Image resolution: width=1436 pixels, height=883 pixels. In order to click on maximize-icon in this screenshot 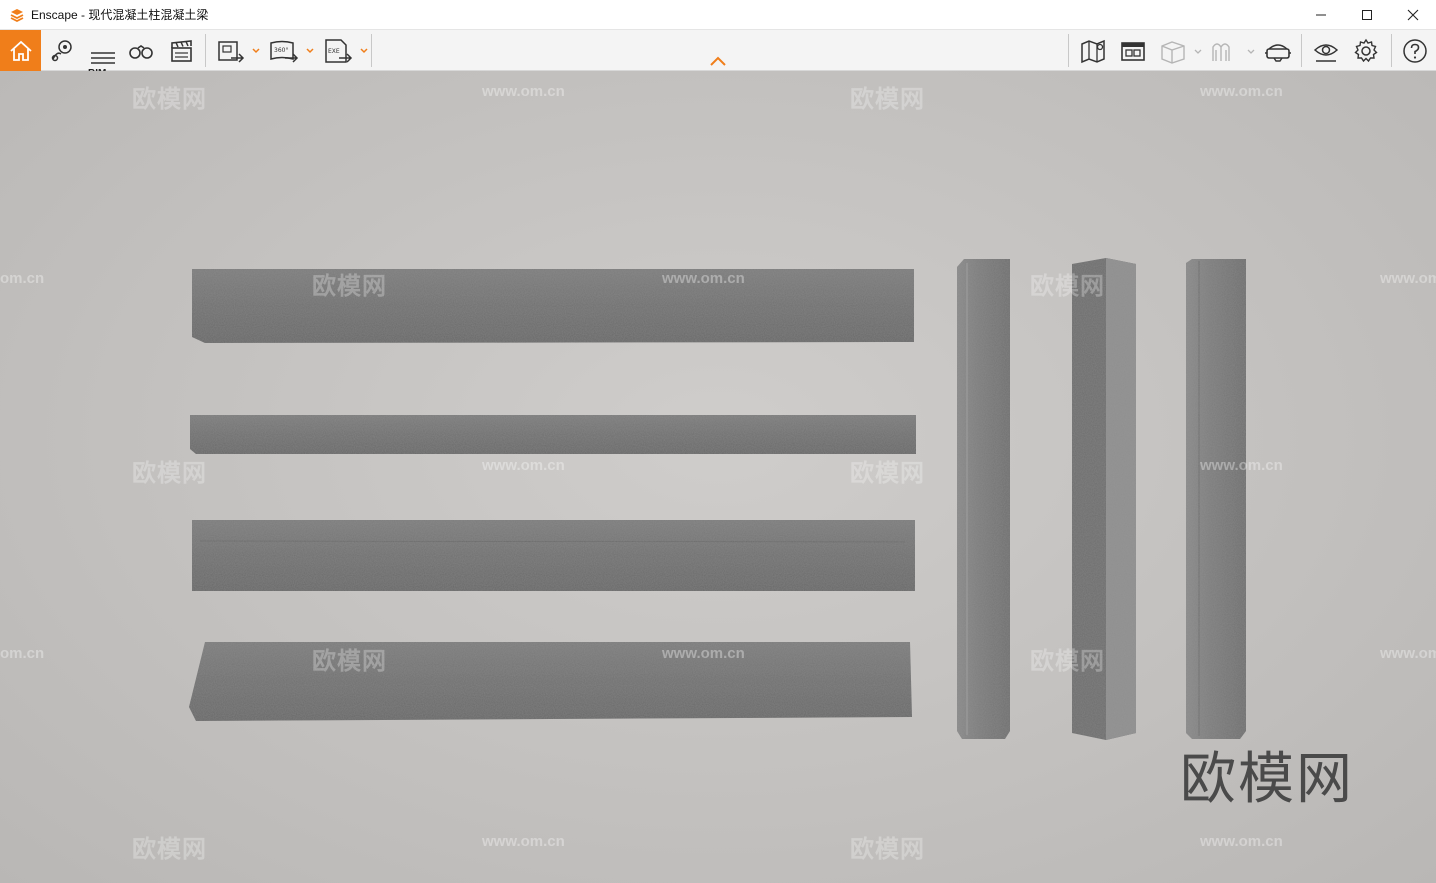, I will do `click(1367, 15)`.